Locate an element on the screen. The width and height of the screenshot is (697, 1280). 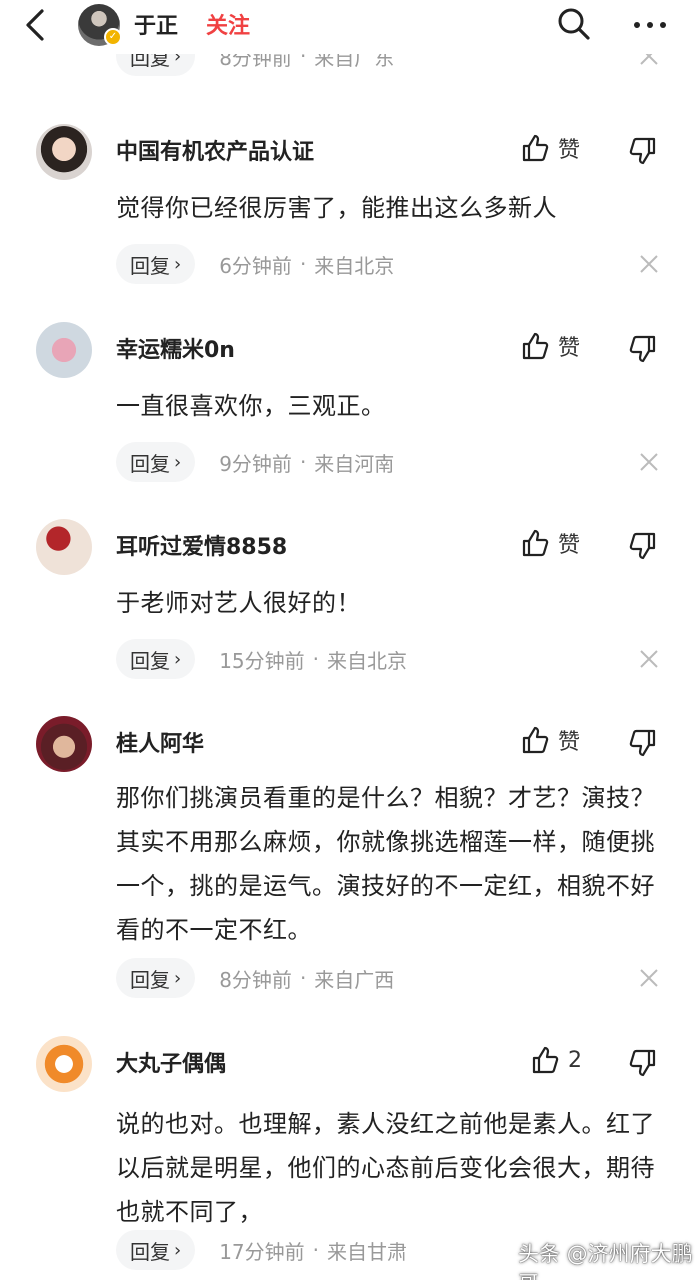
comment-text: 一直很喜欢你，三观正。 is located at coordinates (251, 406).